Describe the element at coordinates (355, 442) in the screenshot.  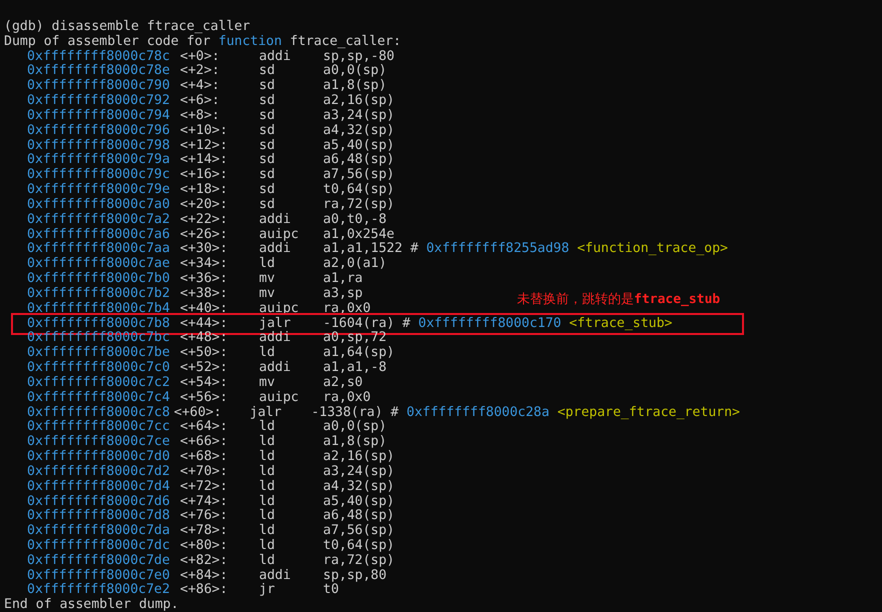
I see `operands-text: a1,8(sp)` at that location.